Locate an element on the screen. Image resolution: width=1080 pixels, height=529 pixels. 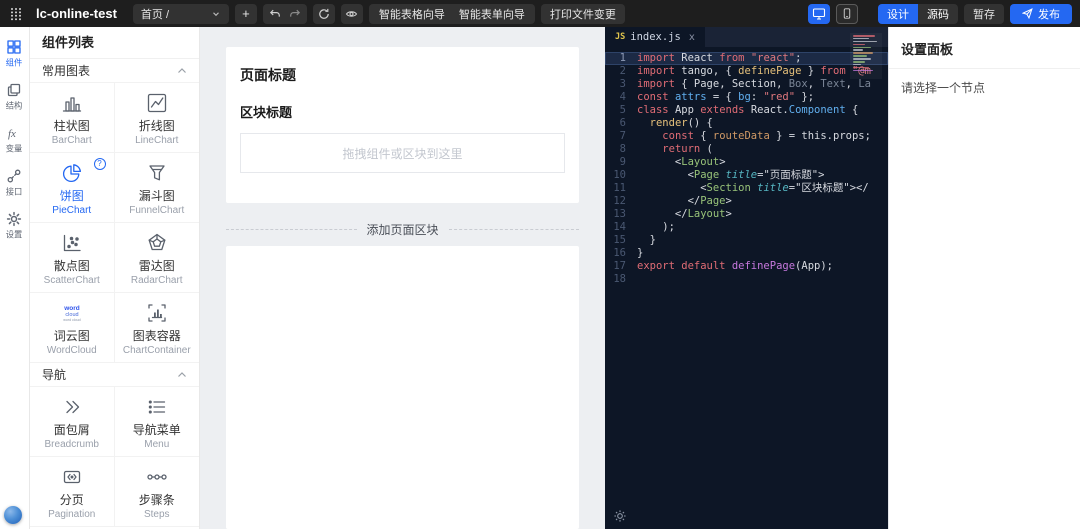
component-item-FunnelChart: 漏斗图 FunnelChart is located at coordinates (156, 188).